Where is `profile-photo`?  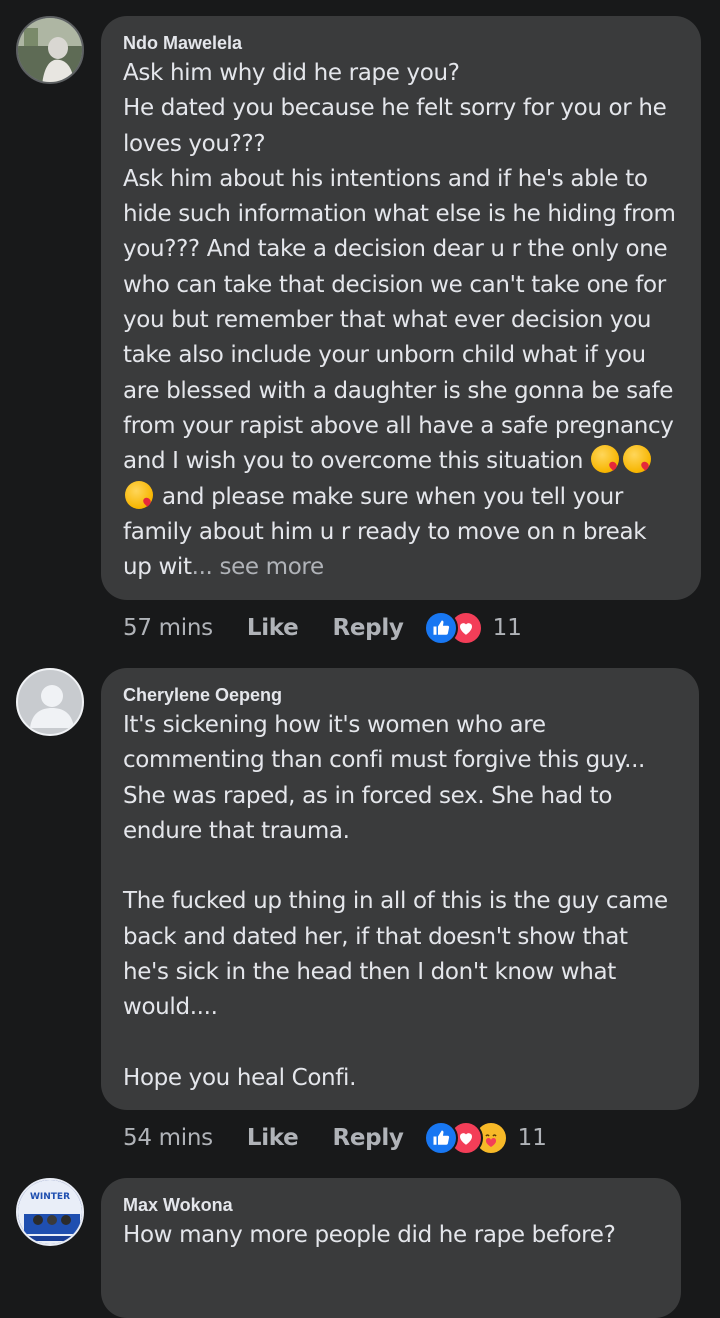
profile-photo is located at coordinates (50, 50).